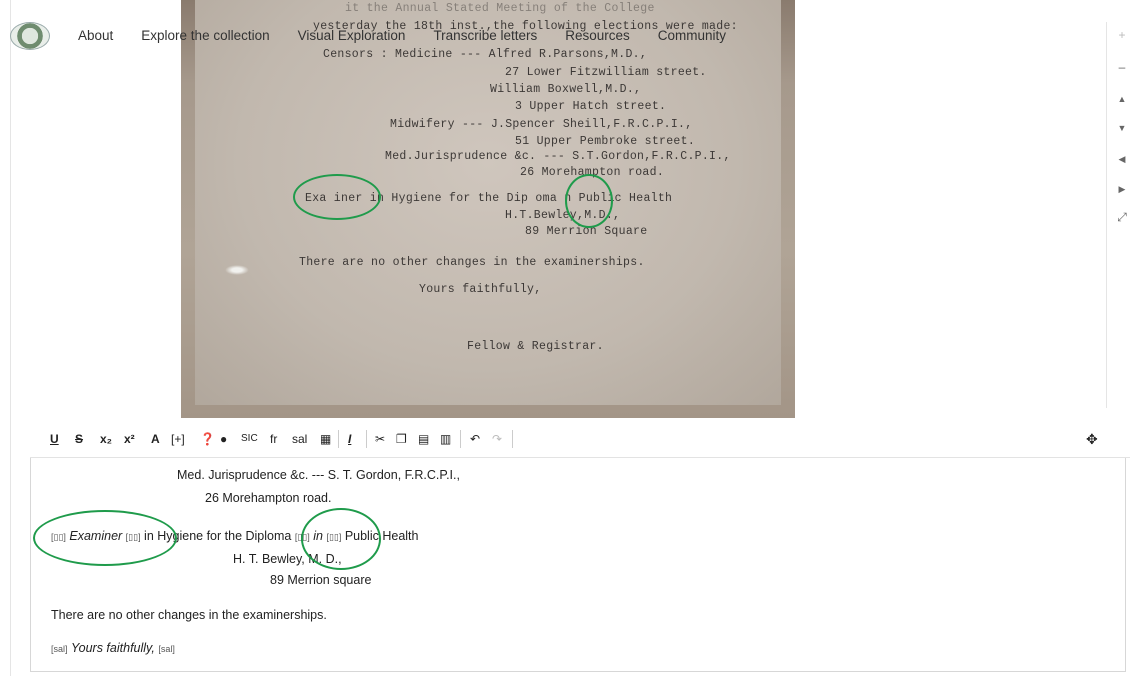 The height and width of the screenshot is (676, 1130). I want to click on clear-format-icon: I, so click(349, 439).